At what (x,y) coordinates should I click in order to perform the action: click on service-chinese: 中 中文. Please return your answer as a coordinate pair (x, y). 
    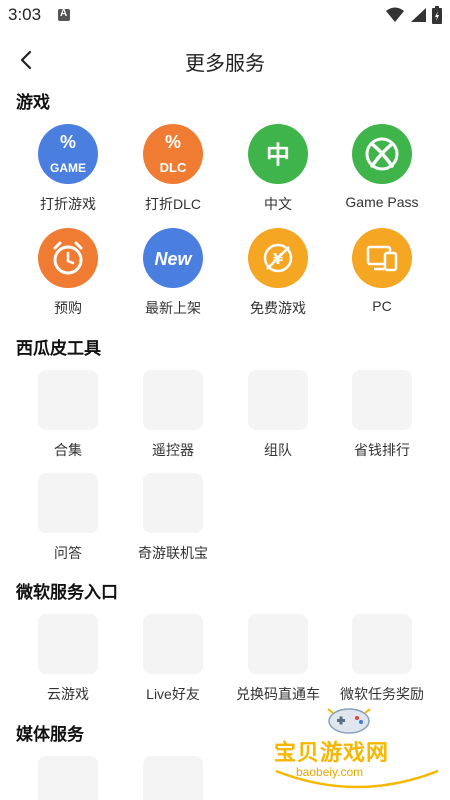
    Looking at the image, I should click on (278, 169).